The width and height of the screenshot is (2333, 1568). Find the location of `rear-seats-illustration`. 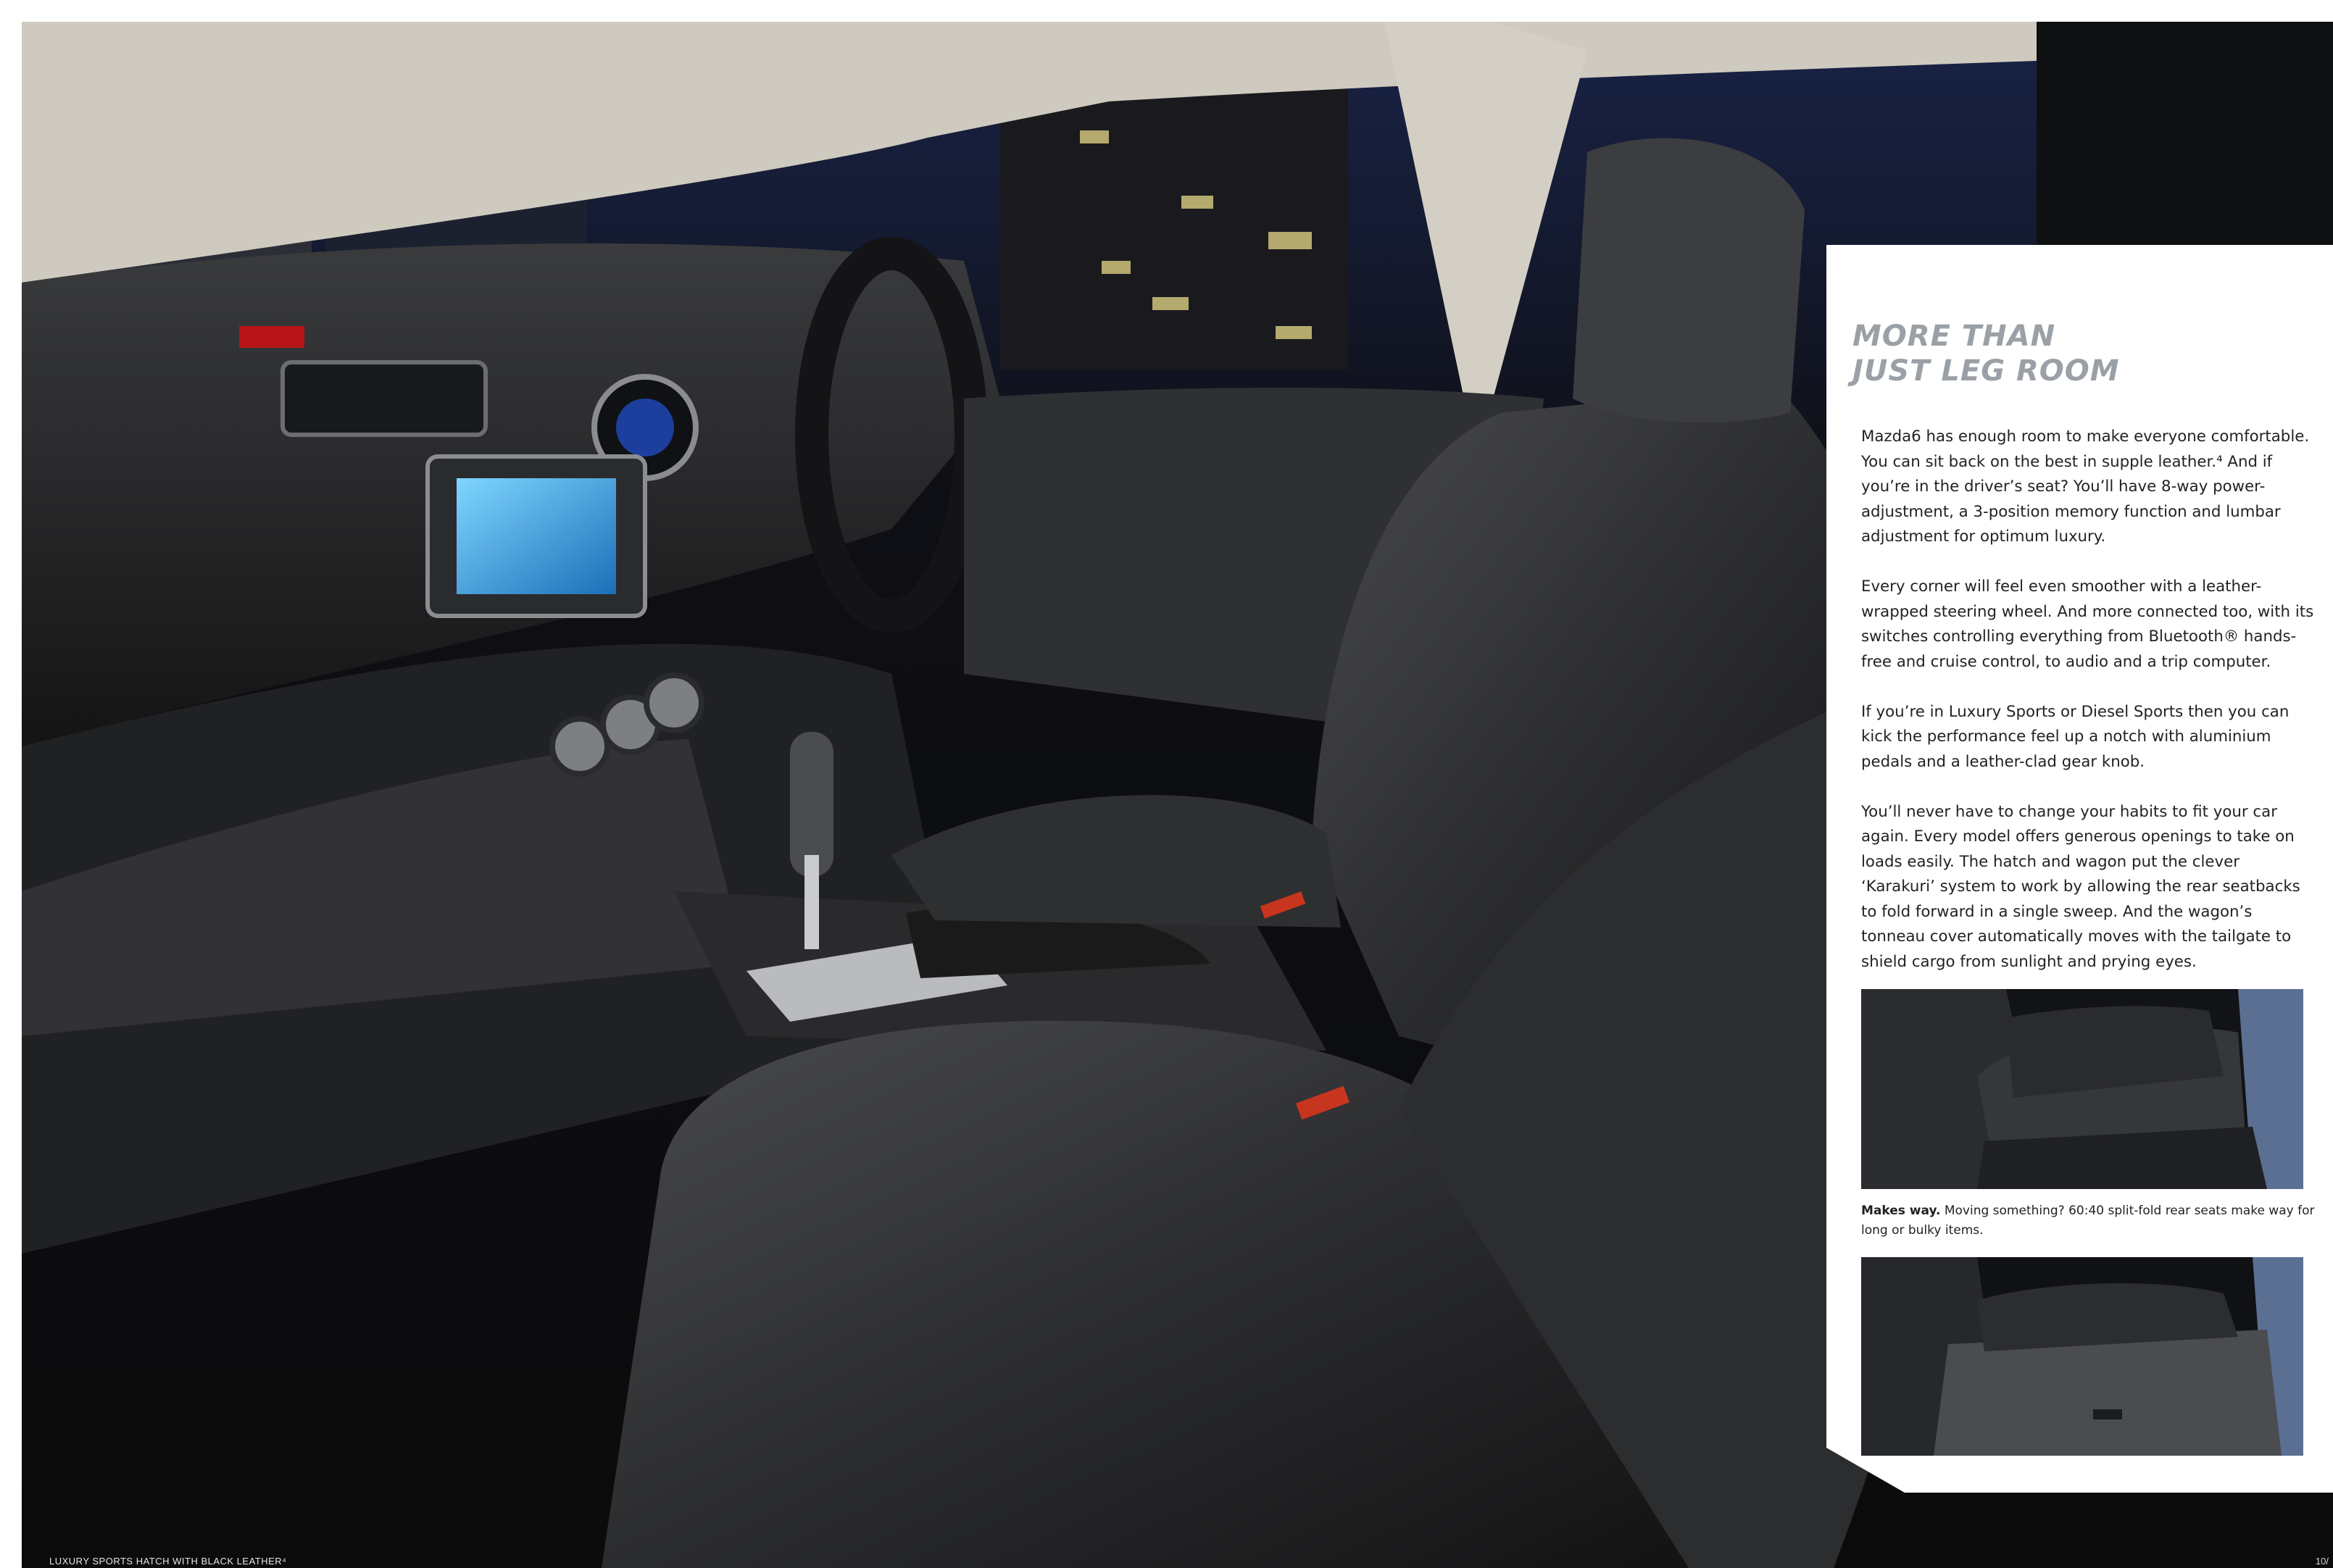

rear-seats-illustration is located at coordinates (2082, 1089).